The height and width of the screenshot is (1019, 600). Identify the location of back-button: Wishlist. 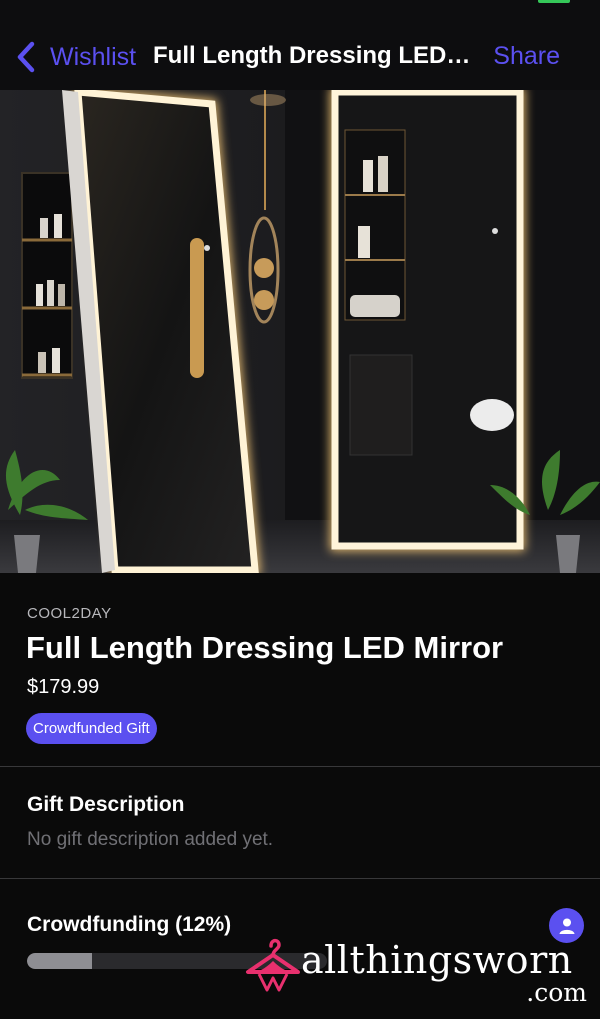
(75, 57).